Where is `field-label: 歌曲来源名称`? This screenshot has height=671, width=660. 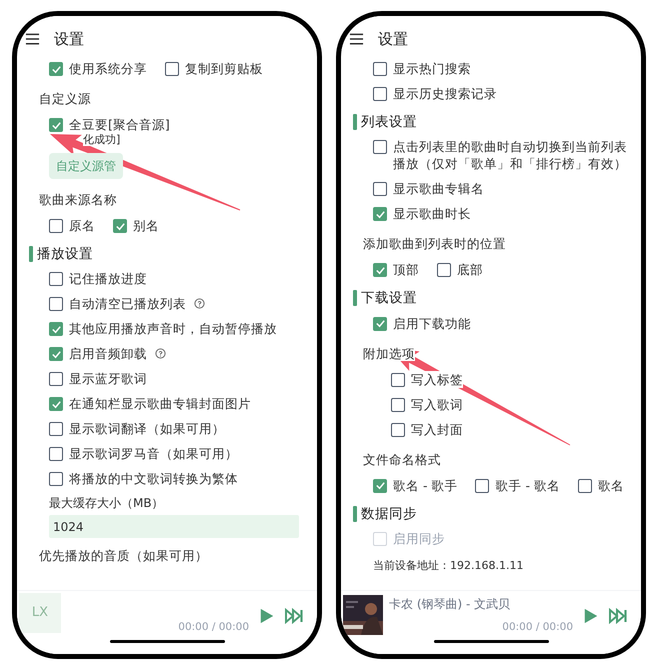 field-label: 歌曲来源名称 is located at coordinates (78, 199).